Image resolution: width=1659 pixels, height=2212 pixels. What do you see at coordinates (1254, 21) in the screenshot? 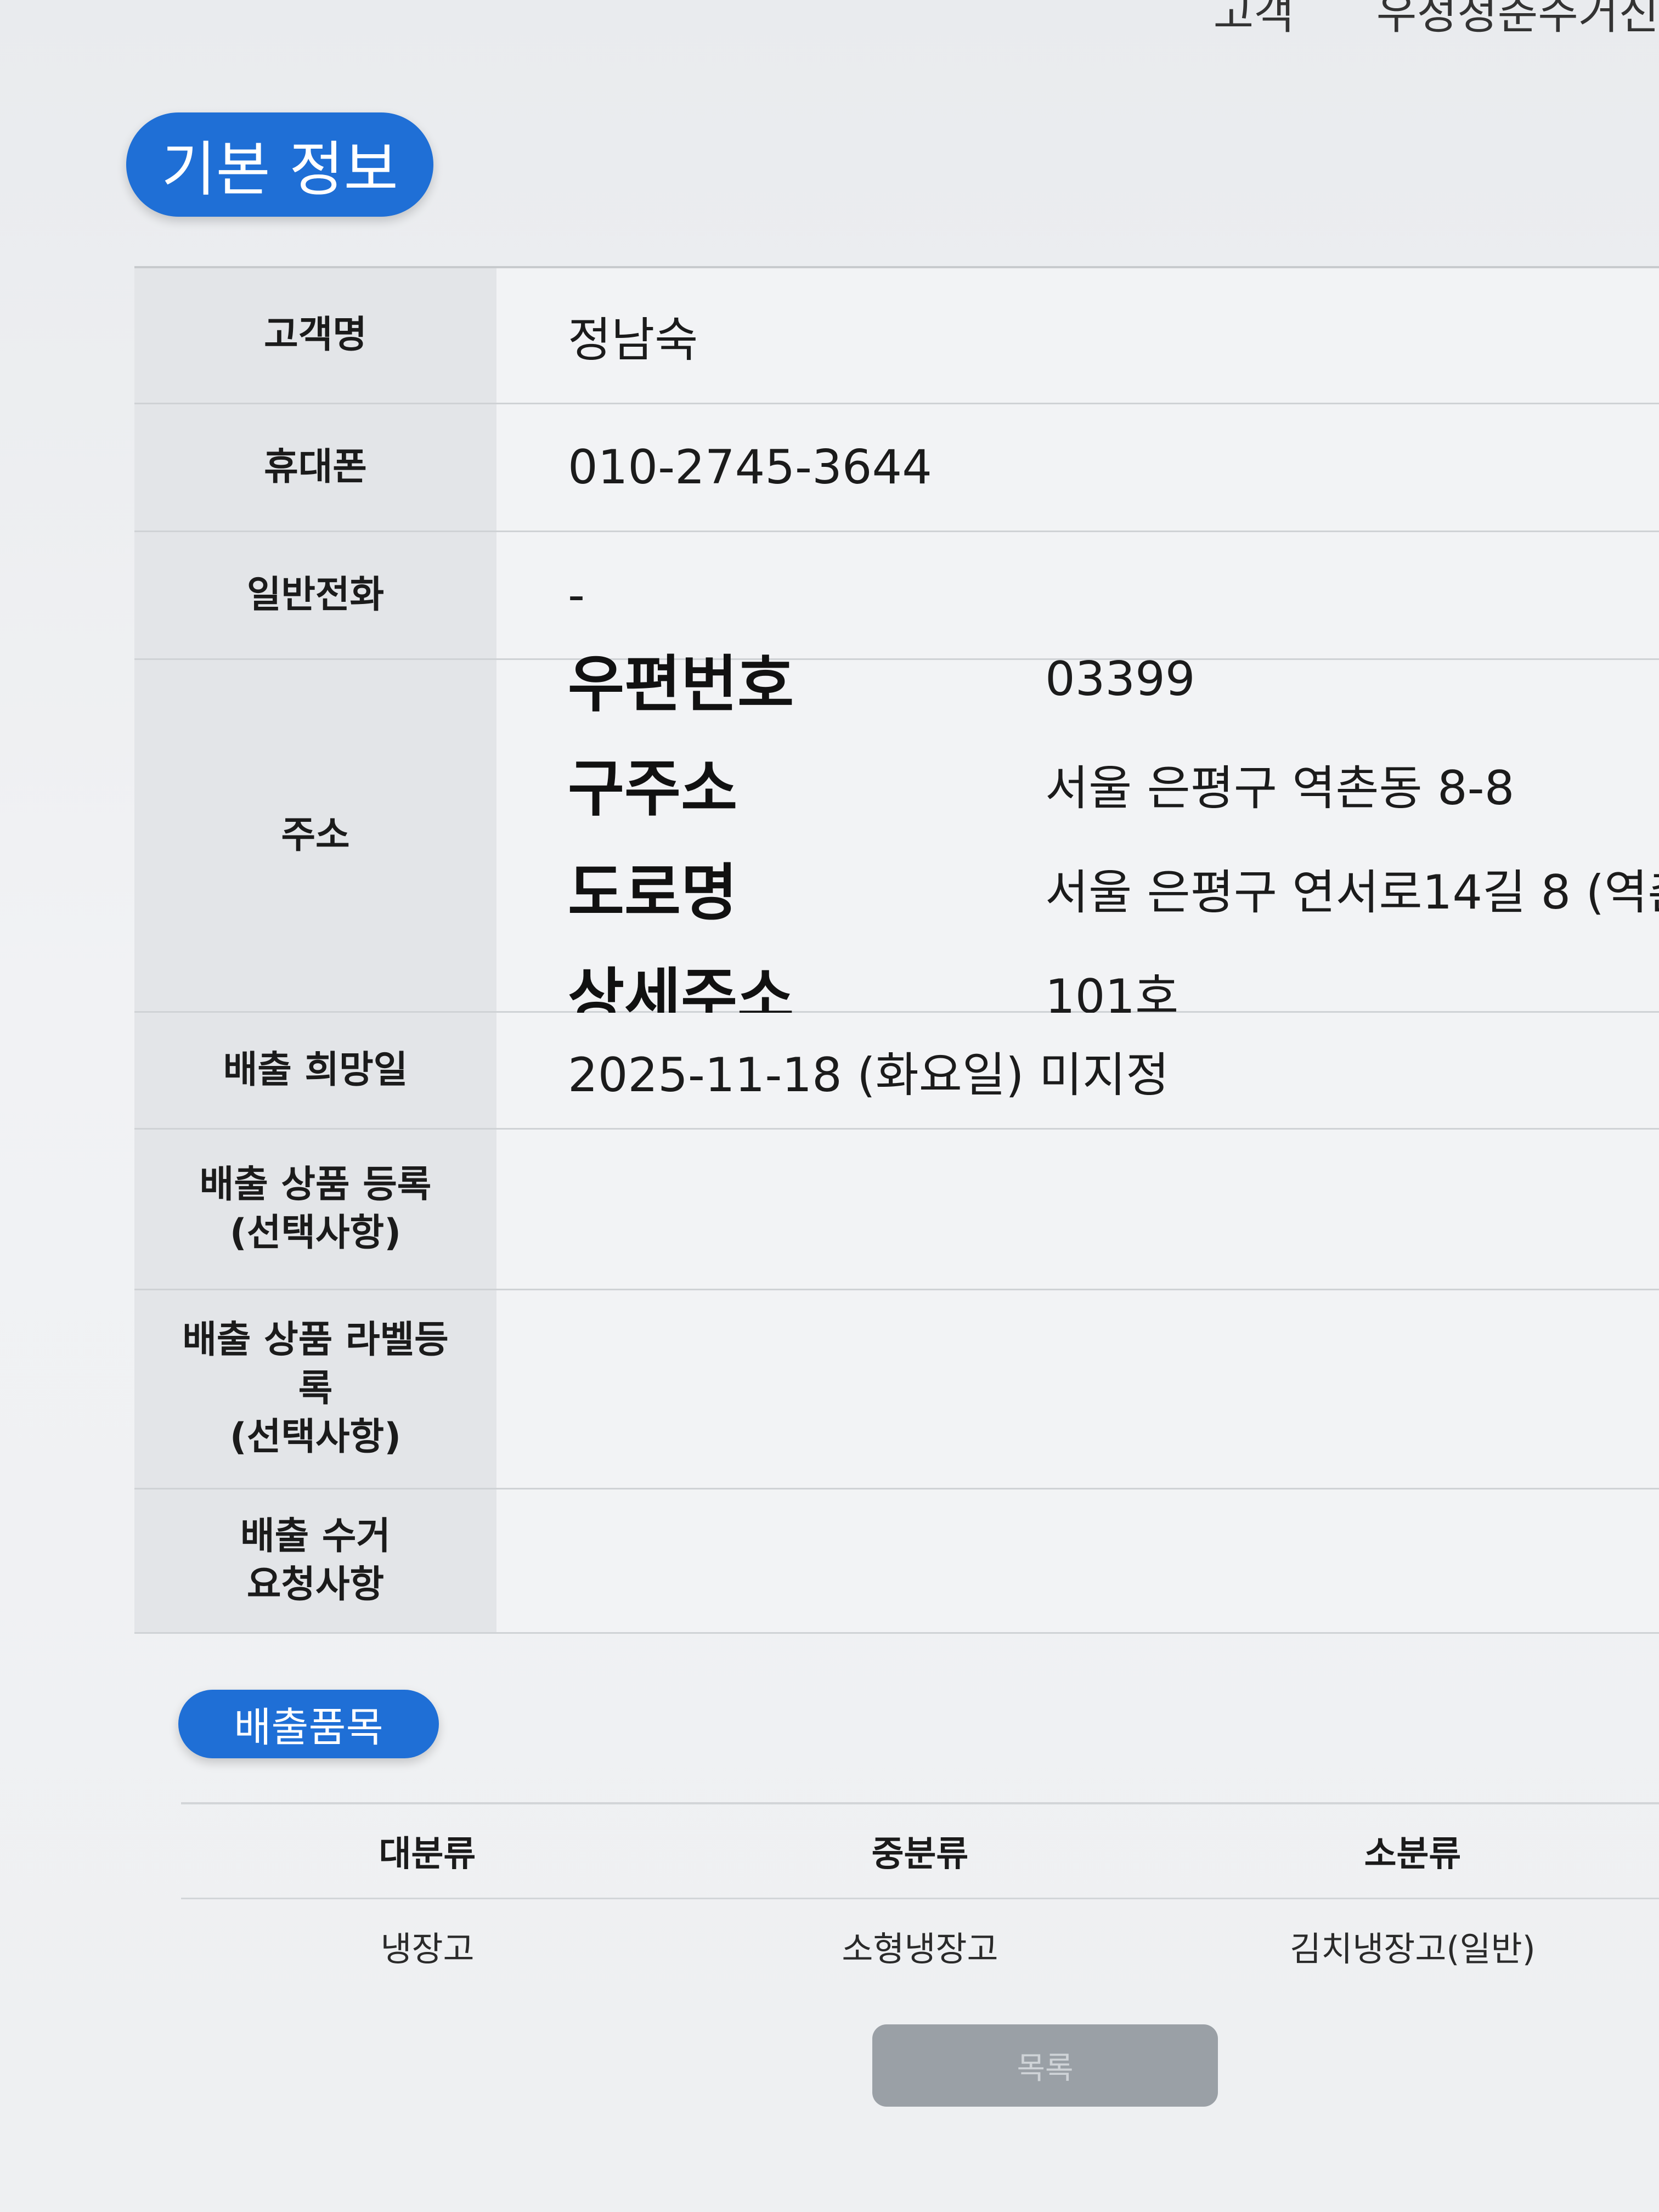
I see `nav-item-customer: 고객` at bounding box center [1254, 21].